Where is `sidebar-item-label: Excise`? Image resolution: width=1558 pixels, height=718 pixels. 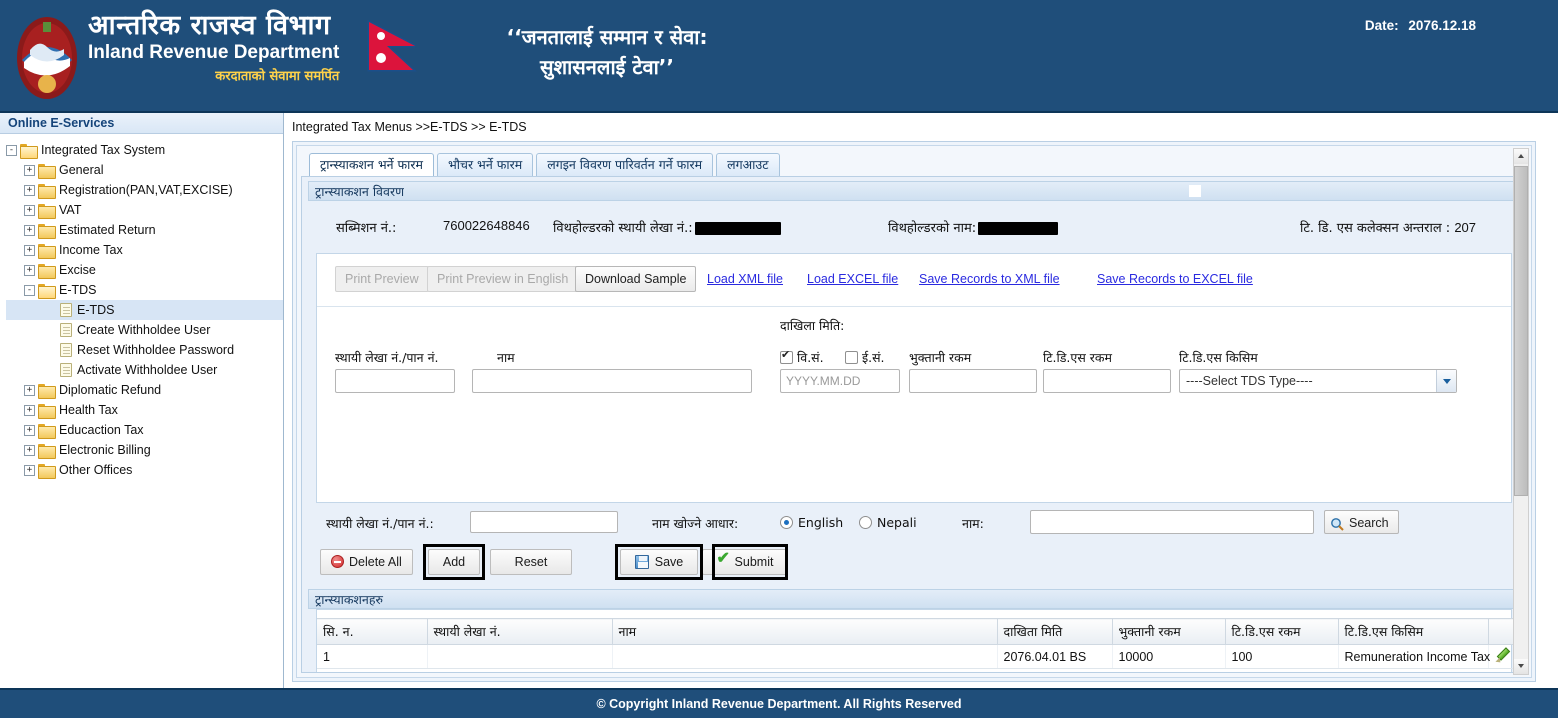
sidebar-item-label: Excise is located at coordinates (77, 270).